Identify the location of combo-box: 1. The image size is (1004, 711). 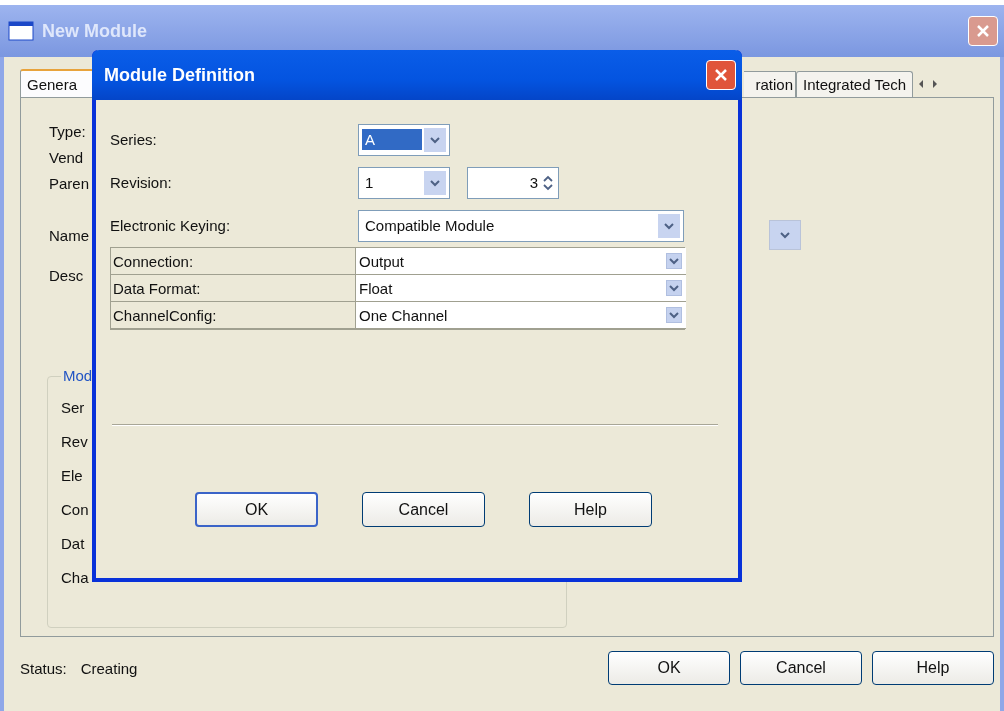
(404, 182).